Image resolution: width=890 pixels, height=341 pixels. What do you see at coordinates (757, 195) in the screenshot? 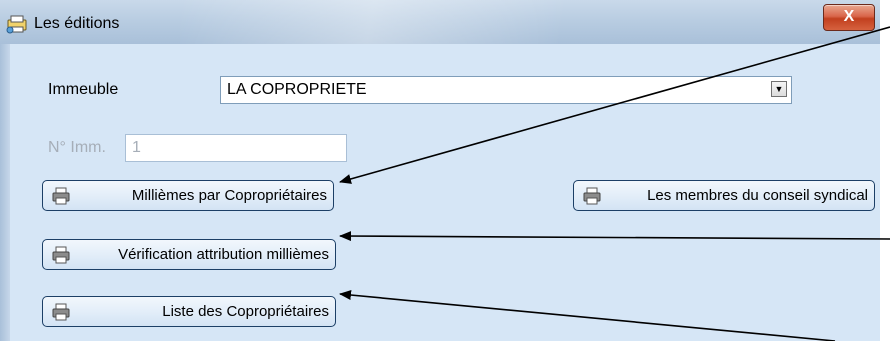
I see `conseil-syndical-label: Les membres du conseil syndical` at bounding box center [757, 195].